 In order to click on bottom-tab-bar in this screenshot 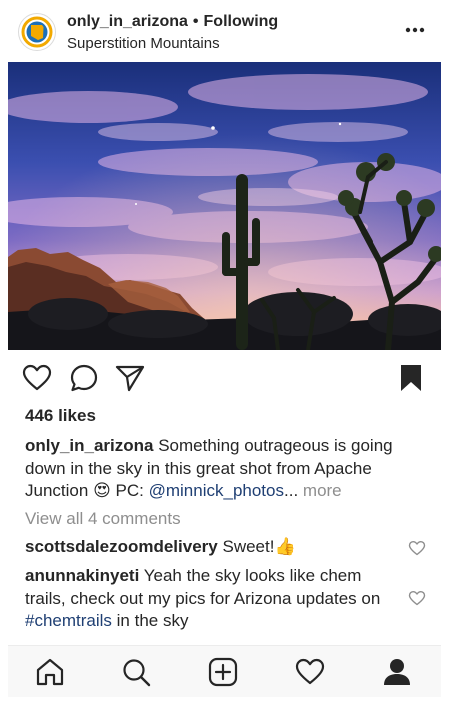, I will do `click(224, 671)`.